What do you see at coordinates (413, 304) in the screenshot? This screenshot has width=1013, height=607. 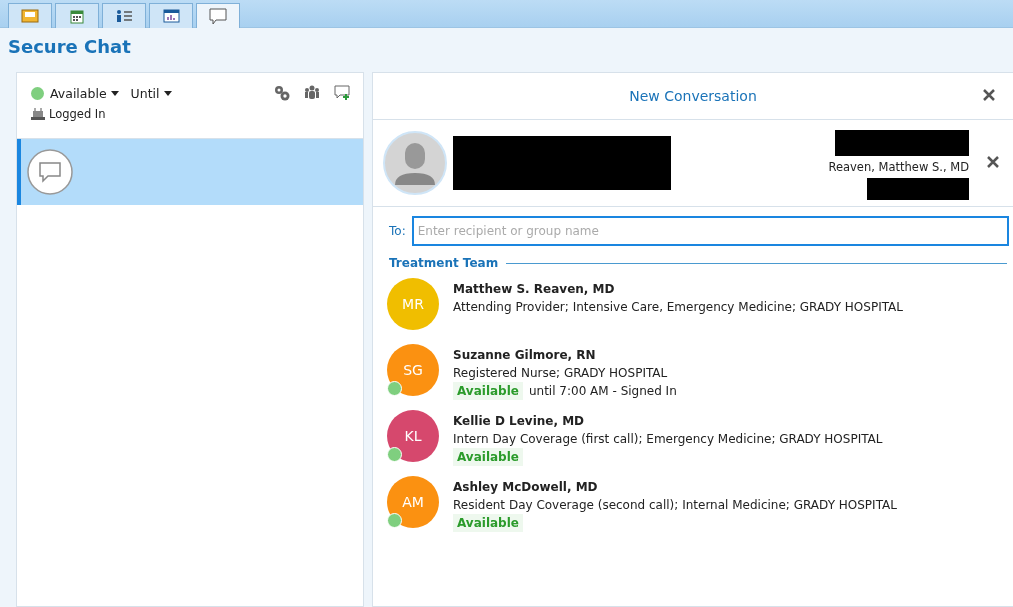 I see `member-avatar: MR` at bounding box center [413, 304].